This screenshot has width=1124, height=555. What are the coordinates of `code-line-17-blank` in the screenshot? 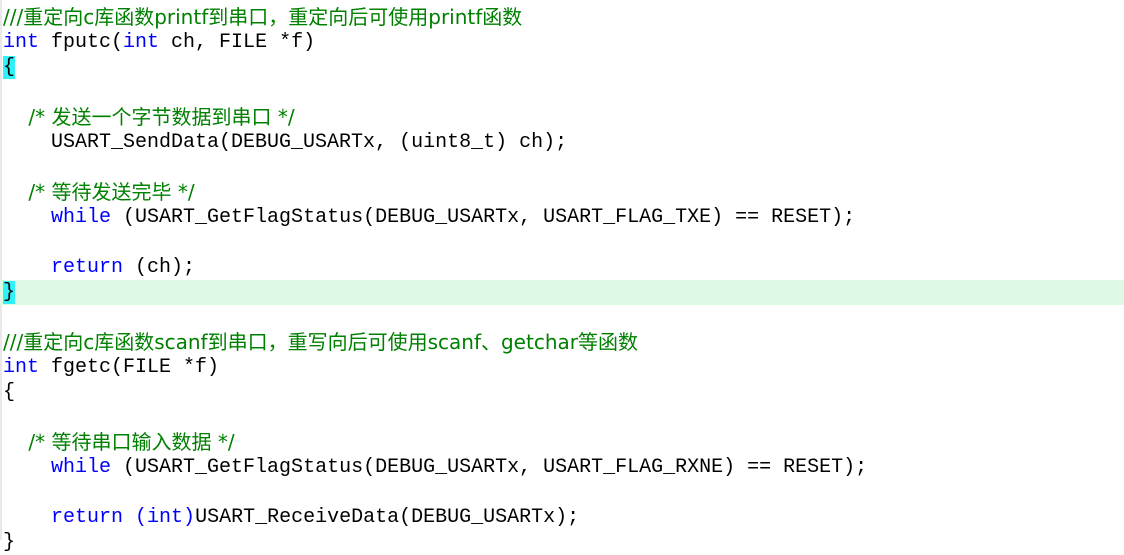 It's located at (562, 417).